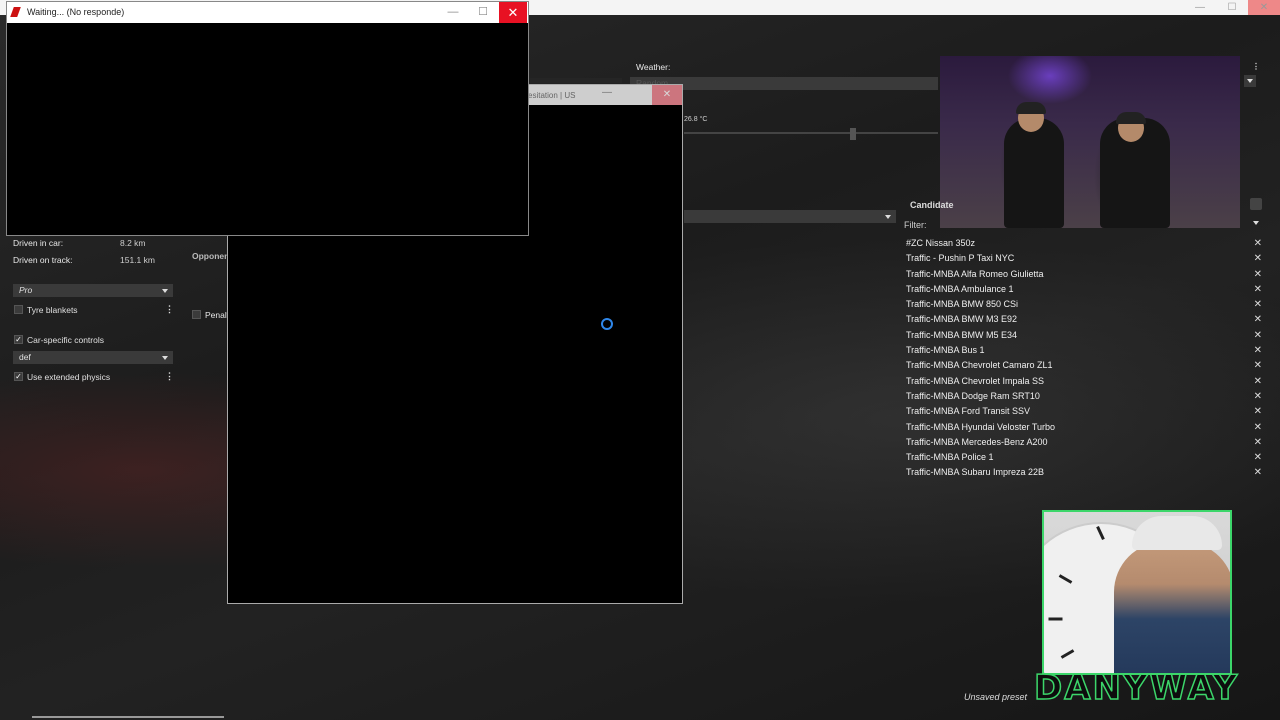 The width and height of the screenshot is (1280, 720). I want to click on candidate-name: Traffic - Pushin P Taxi NYC, so click(960, 258).